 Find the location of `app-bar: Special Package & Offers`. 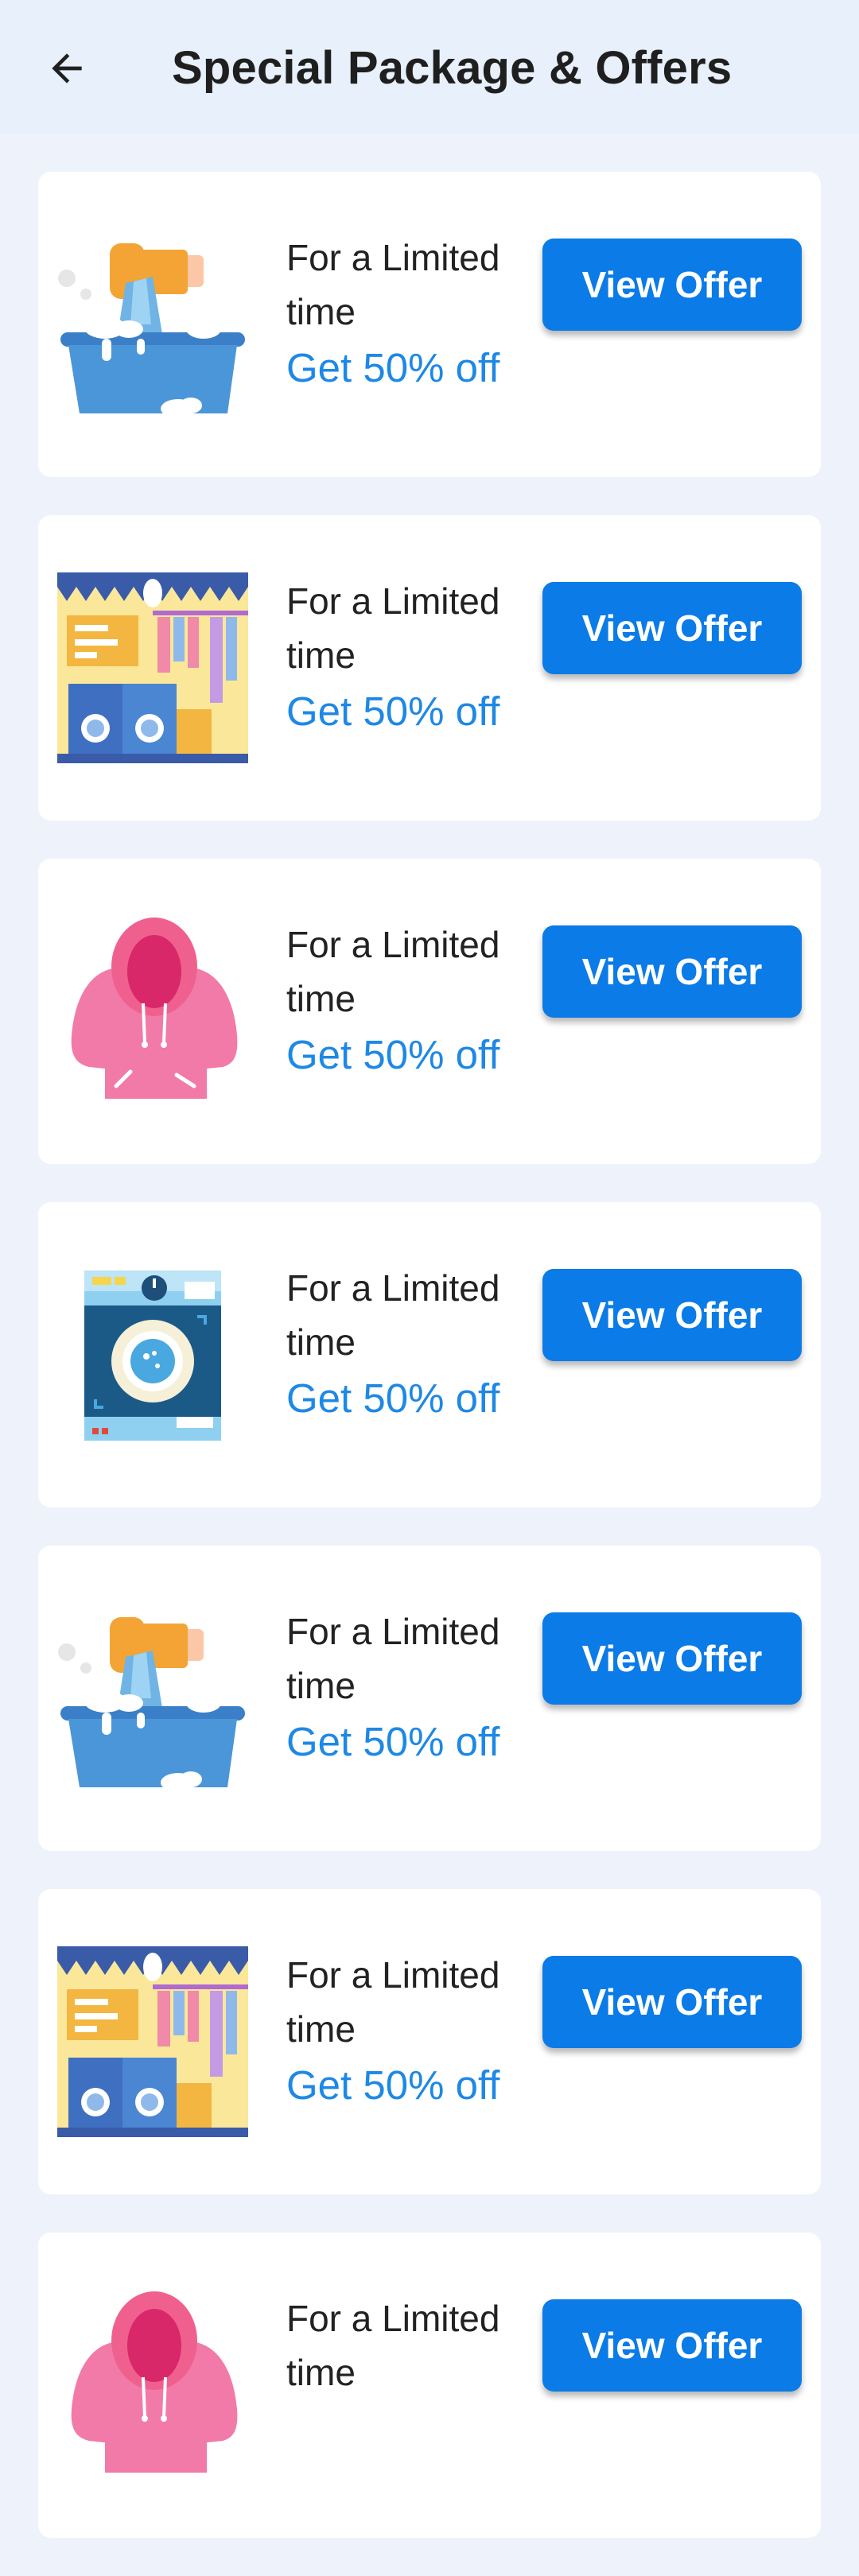

app-bar: Special Package & Offers is located at coordinates (429, 67).